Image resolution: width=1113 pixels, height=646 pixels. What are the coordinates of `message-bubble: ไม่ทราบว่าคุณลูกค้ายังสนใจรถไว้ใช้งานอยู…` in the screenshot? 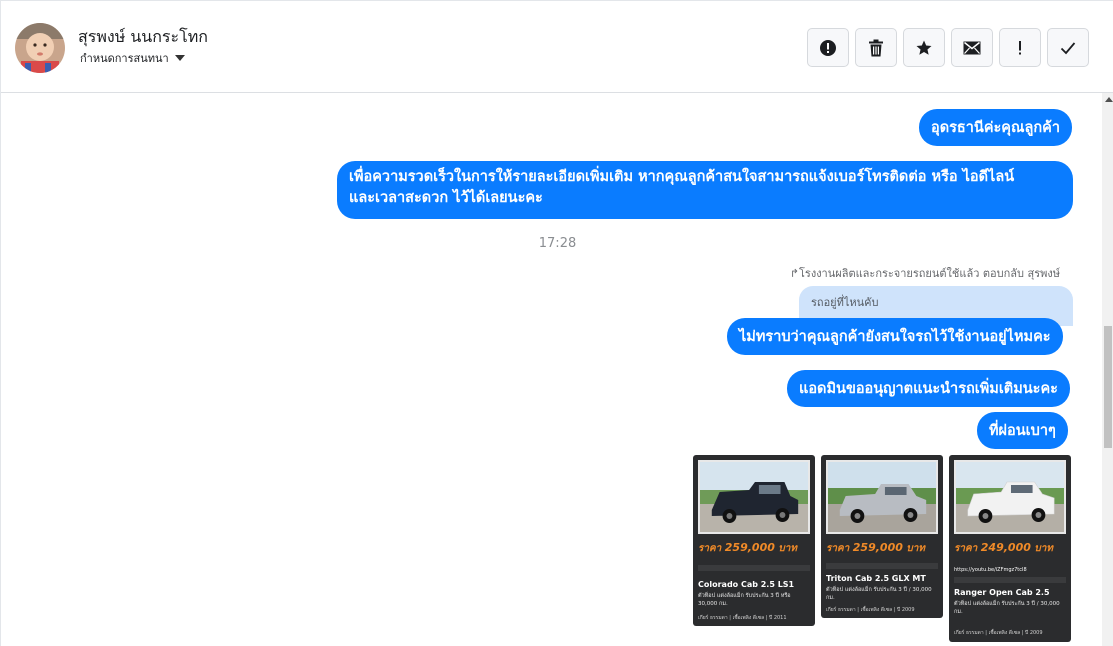 It's located at (895, 336).